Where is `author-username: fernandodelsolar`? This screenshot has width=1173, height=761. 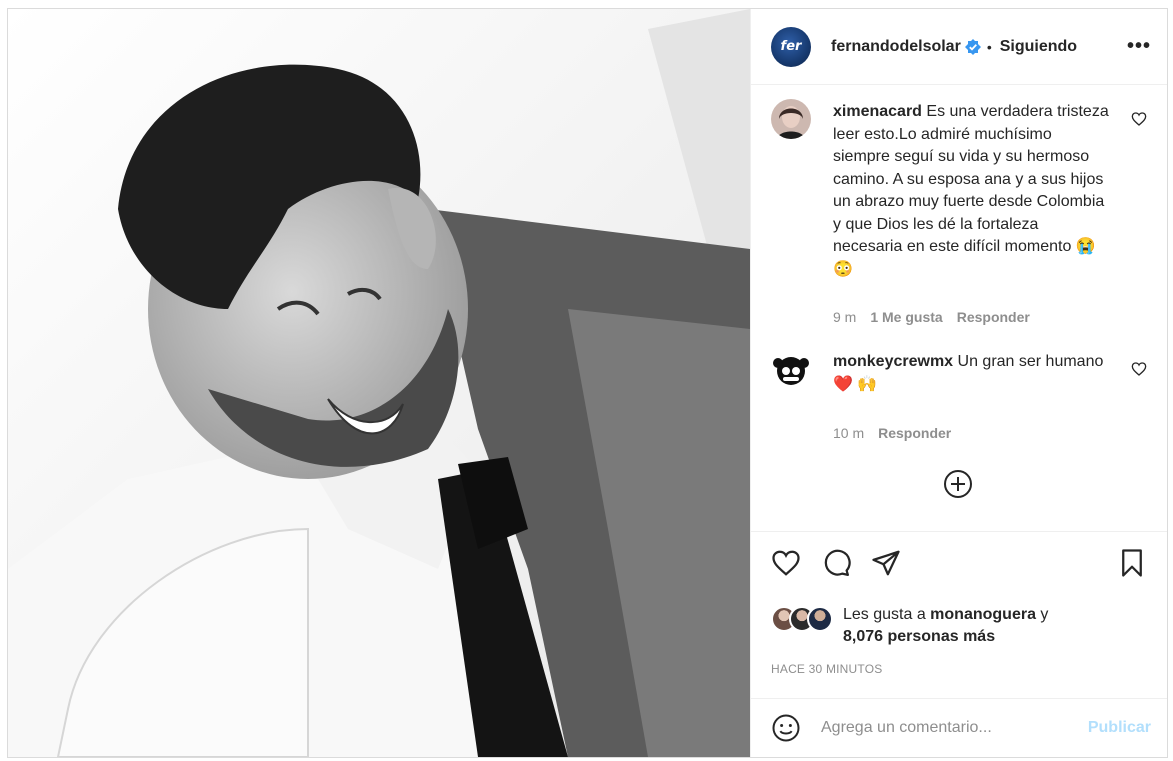
author-username: fernandodelsolar is located at coordinates (896, 47).